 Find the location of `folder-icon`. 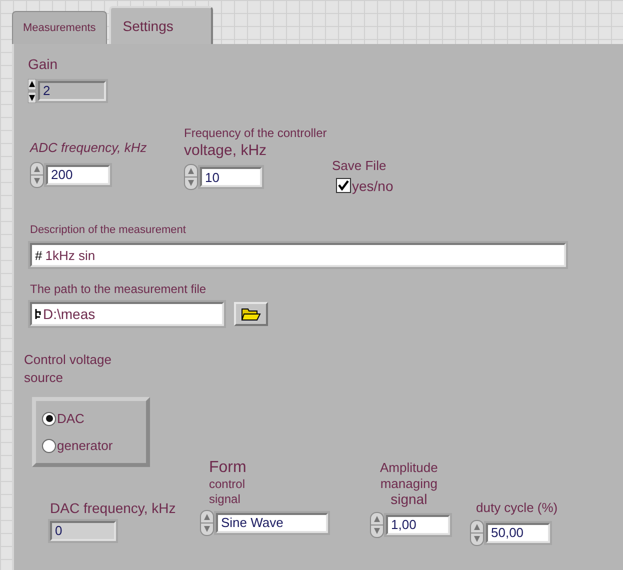

folder-icon is located at coordinates (251, 314).